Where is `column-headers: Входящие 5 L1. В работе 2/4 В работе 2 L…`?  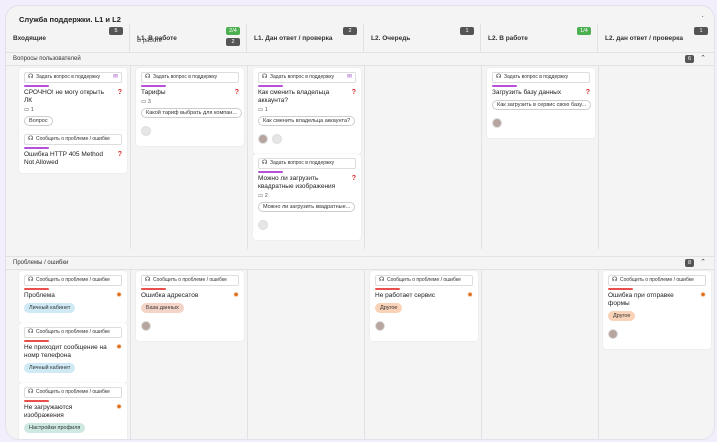
column-headers: Входящие 5 L1. В работе 2/4 В работе 2 L… is located at coordinates (360, 38).